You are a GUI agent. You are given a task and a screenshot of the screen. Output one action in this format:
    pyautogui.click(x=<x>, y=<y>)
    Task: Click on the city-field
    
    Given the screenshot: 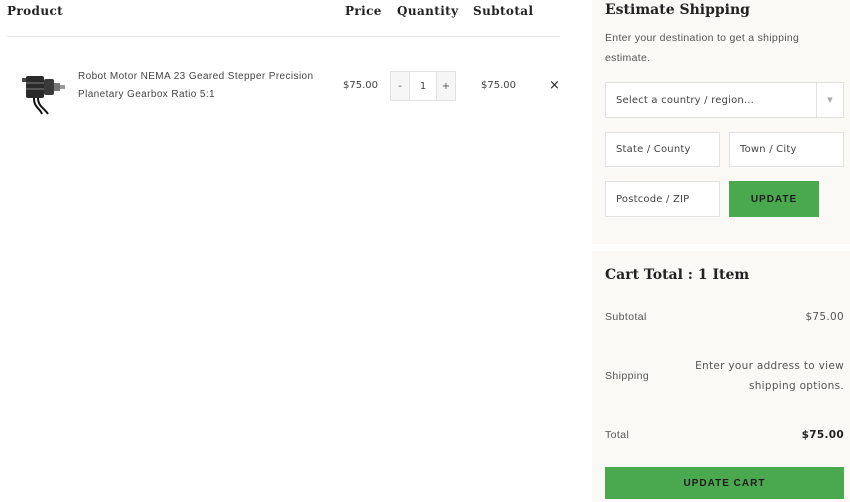 What is the action you would take?
    pyautogui.click(x=786, y=149)
    